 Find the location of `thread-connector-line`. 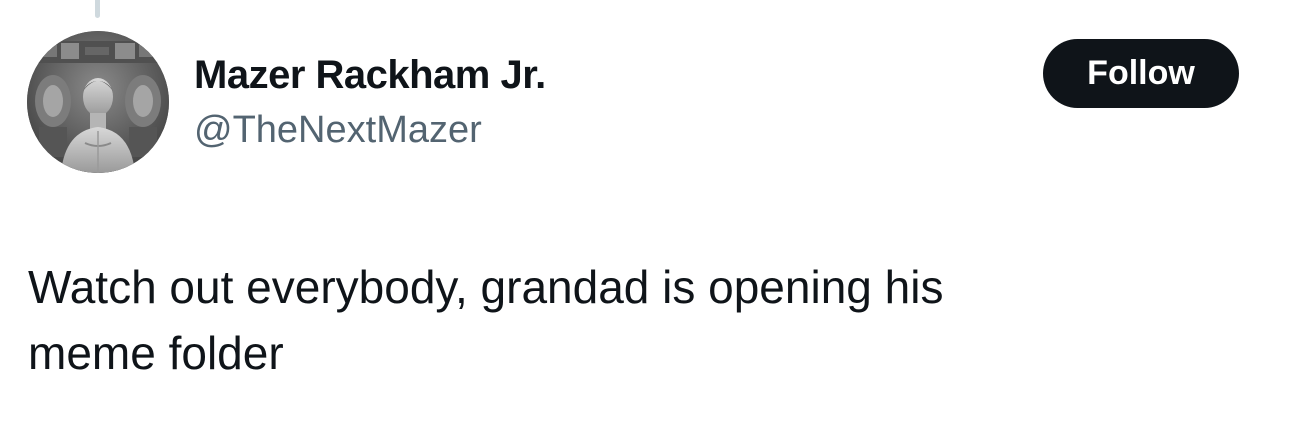

thread-connector-line is located at coordinates (97, 9).